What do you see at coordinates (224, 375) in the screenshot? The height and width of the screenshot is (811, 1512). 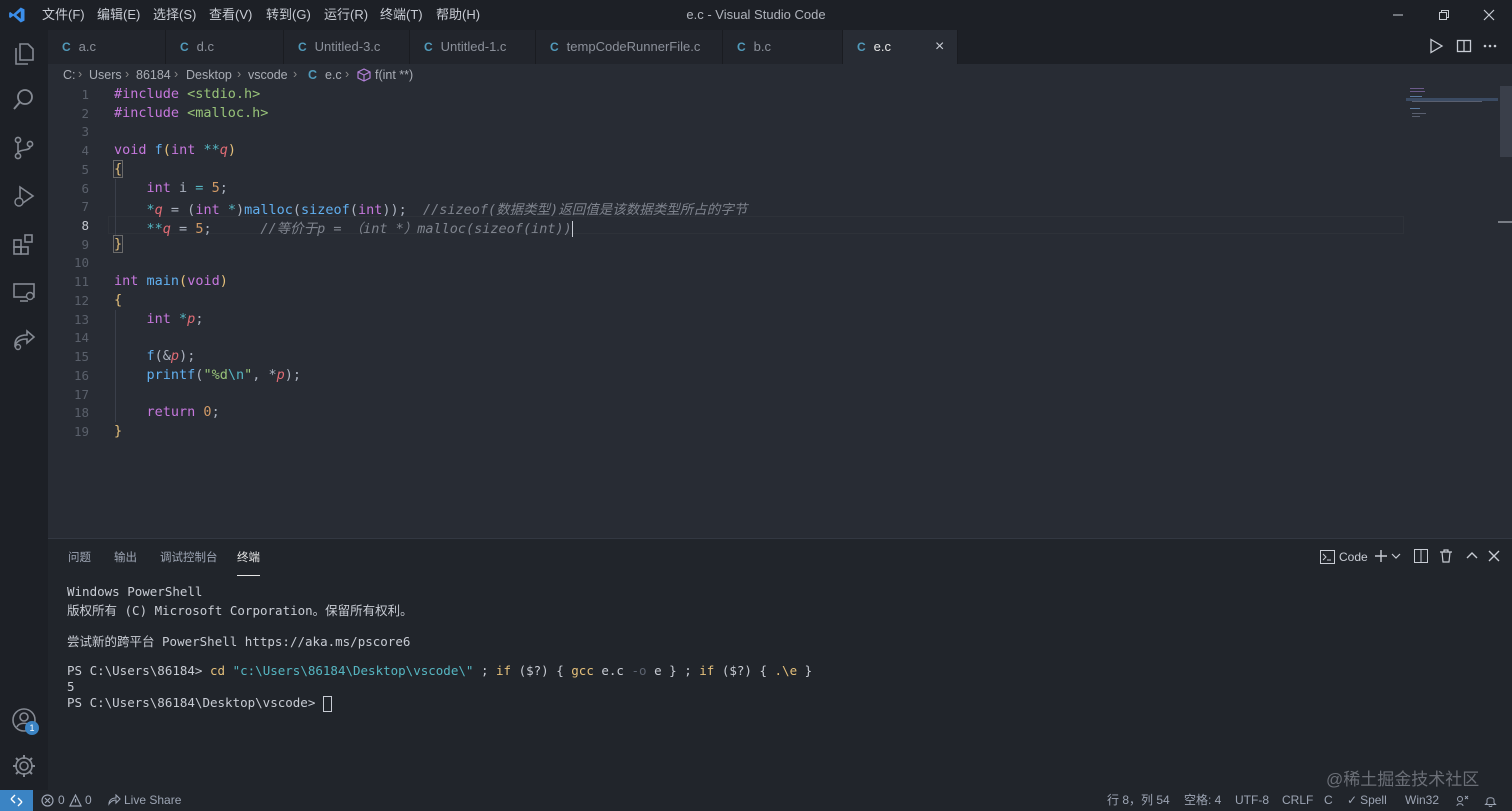 I see `code-line: printf("%d\n", *p);` at bounding box center [224, 375].